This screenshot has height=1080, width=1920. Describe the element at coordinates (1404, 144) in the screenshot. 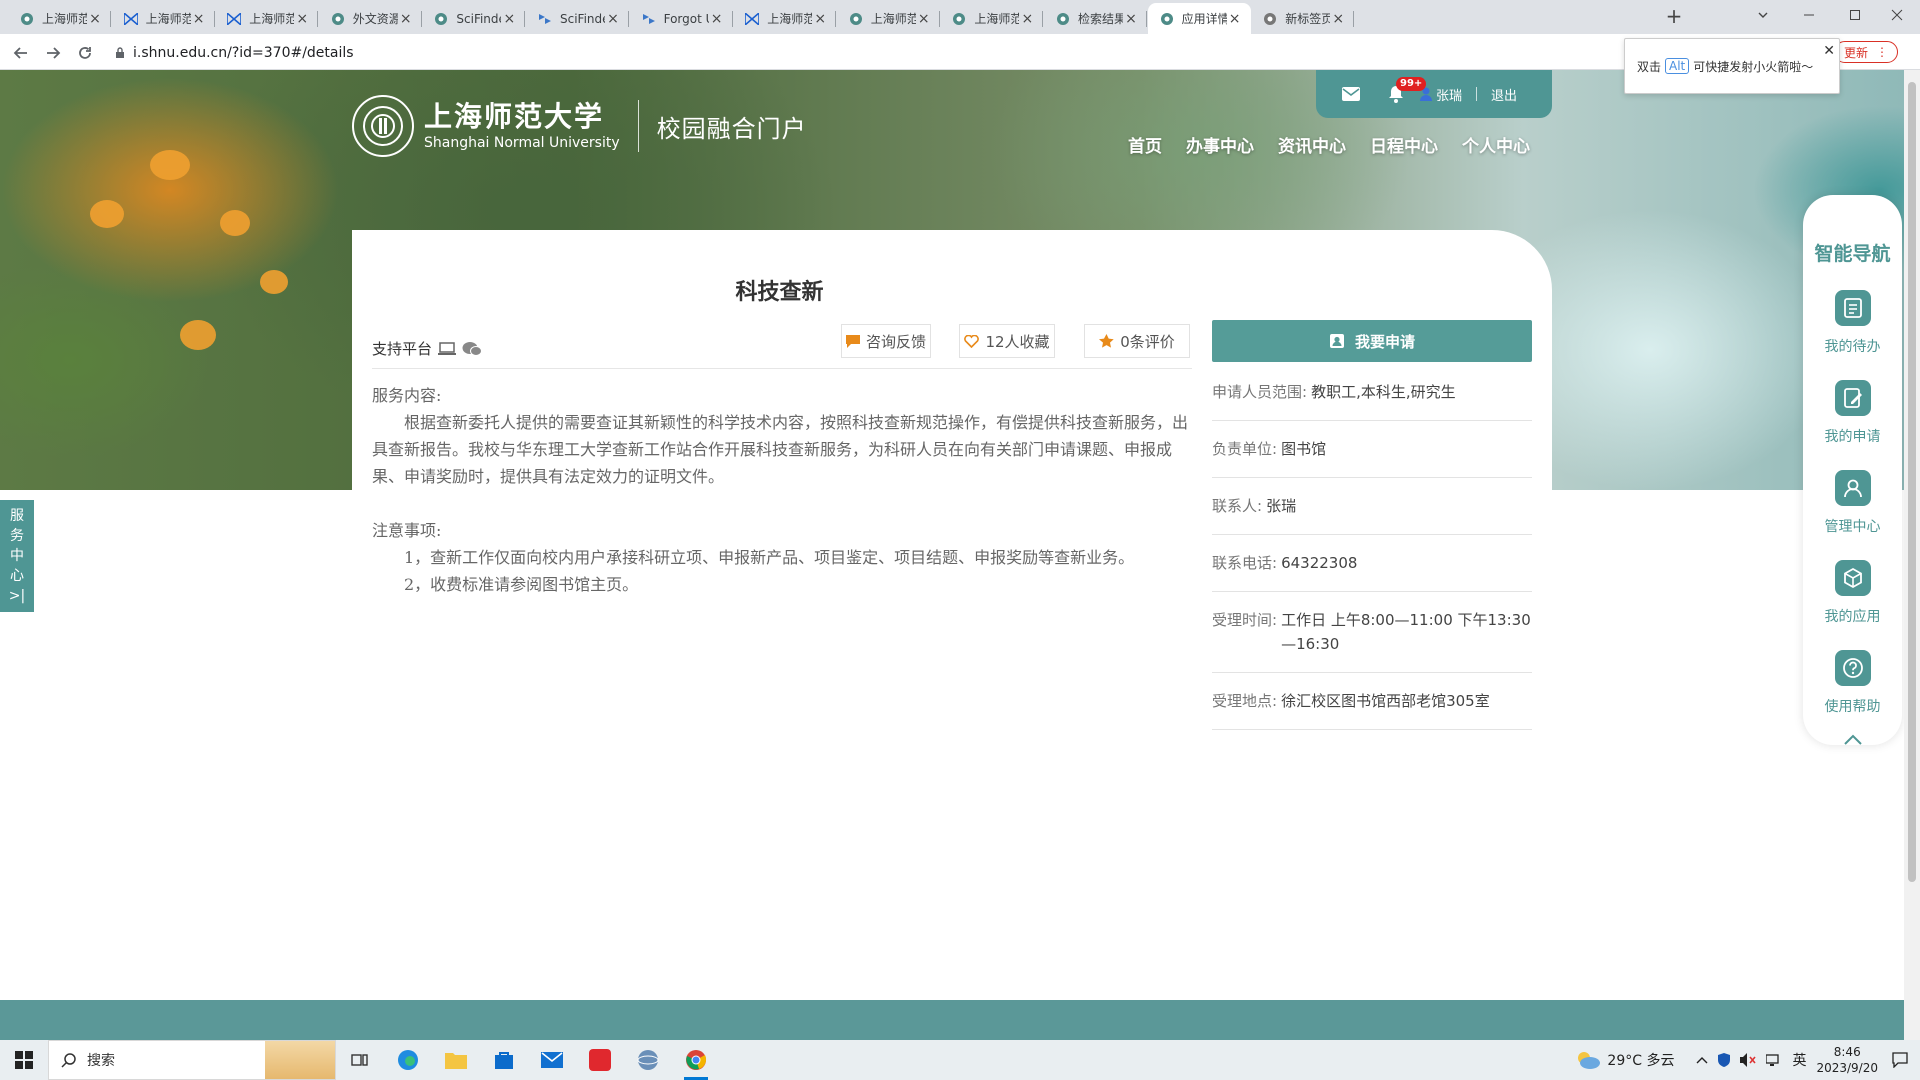

I see `nav-item: 日程中心` at that location.